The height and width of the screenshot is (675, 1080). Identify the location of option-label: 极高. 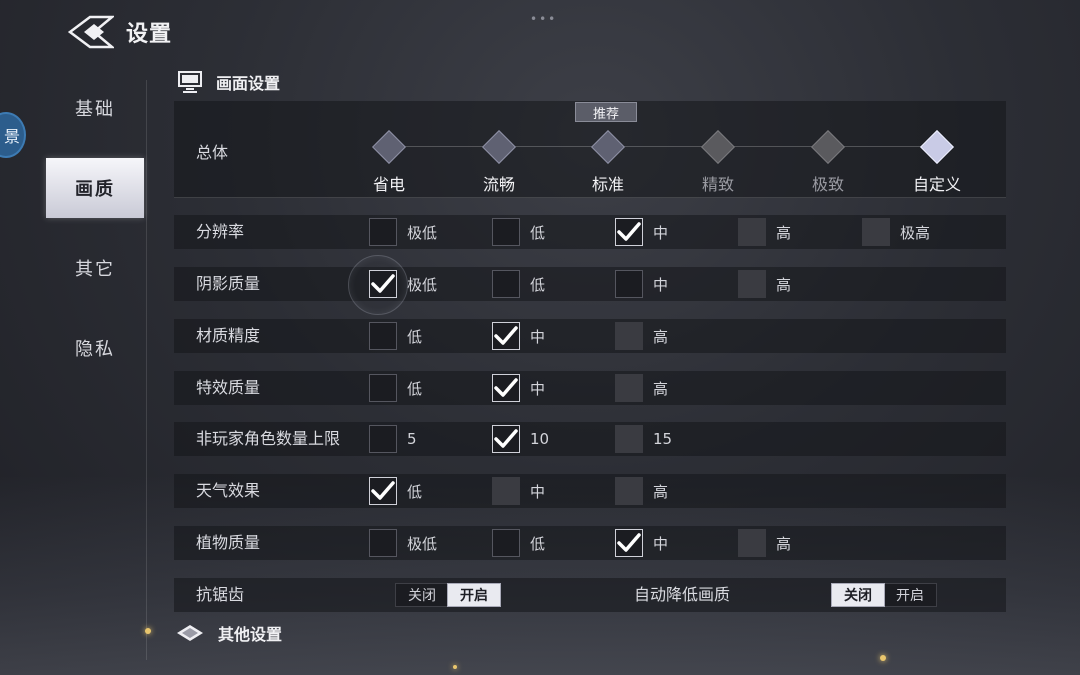
(915, 232).